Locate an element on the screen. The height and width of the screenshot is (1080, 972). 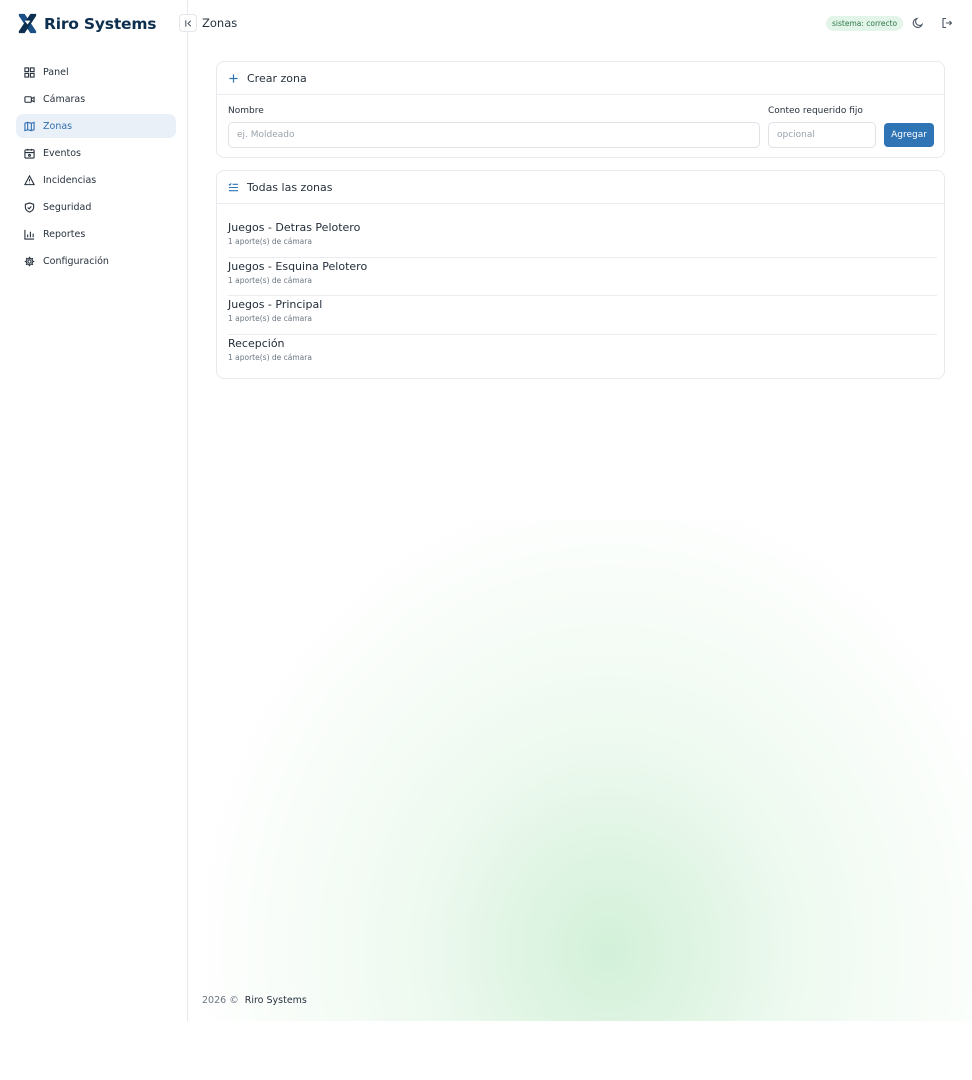
zone-name: Recepción is located at coordinates (256, 343).